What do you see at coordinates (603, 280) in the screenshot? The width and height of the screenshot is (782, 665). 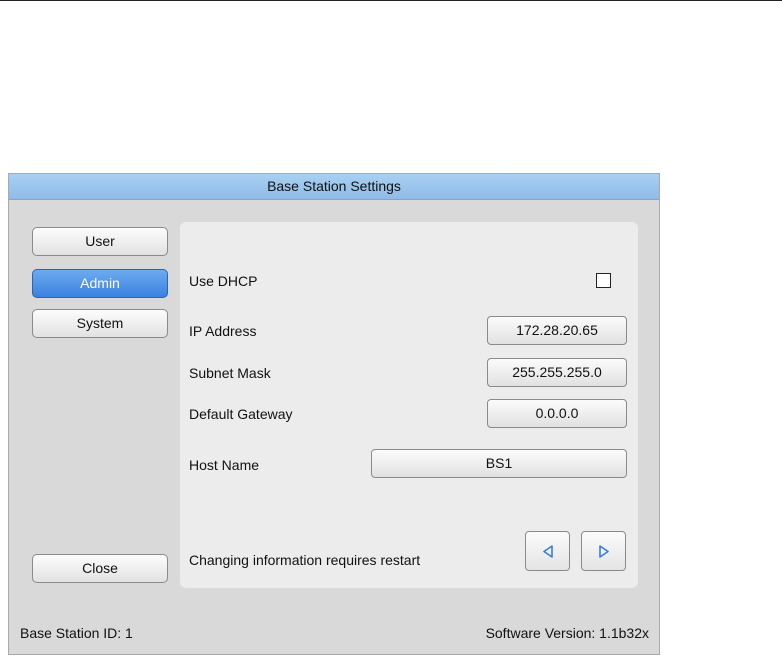 I see `use-dhcp-checkbox` at bounding box center [603, 280].